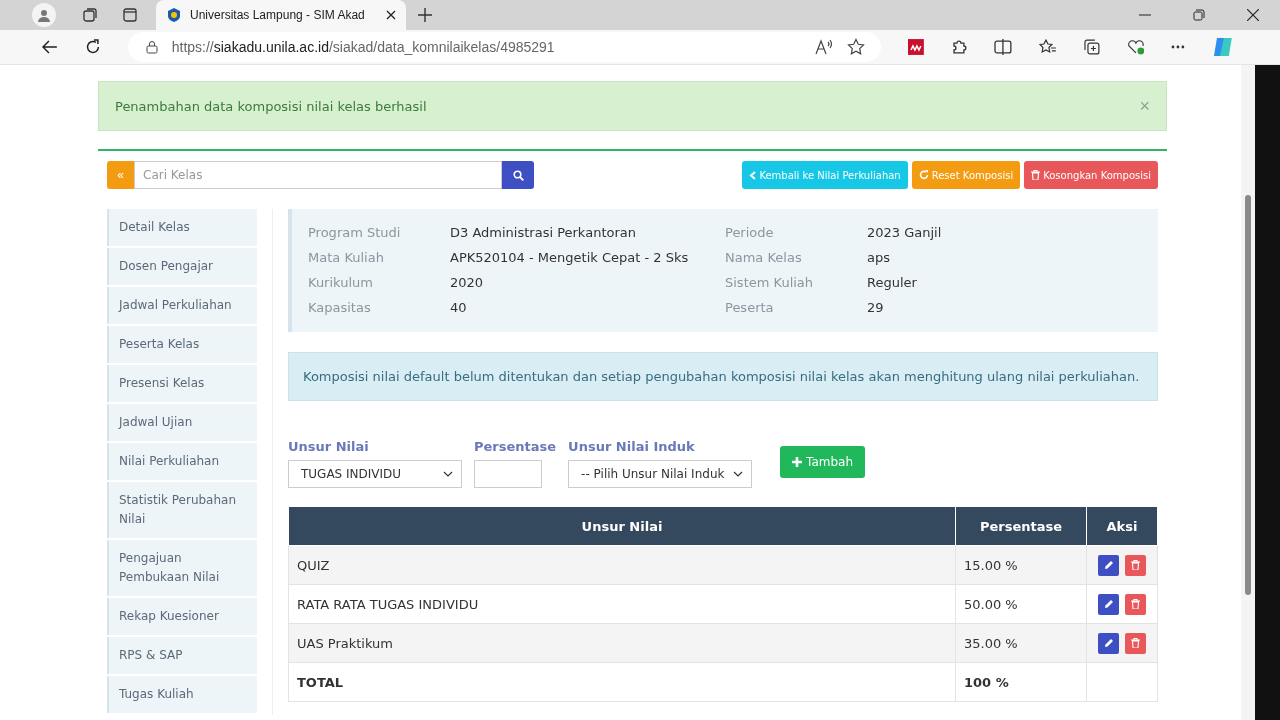 This screenshot has height=720, width=1280. I want to click on table-cell: 35.00 %, so click(1021, 643).